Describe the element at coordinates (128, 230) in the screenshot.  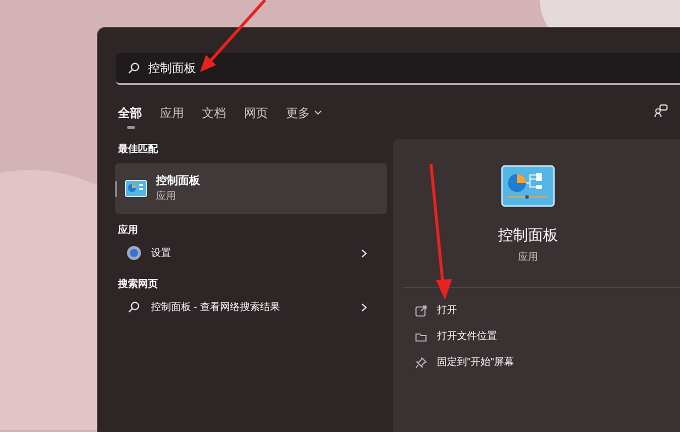
I see `section-heading: 应用` at that location.